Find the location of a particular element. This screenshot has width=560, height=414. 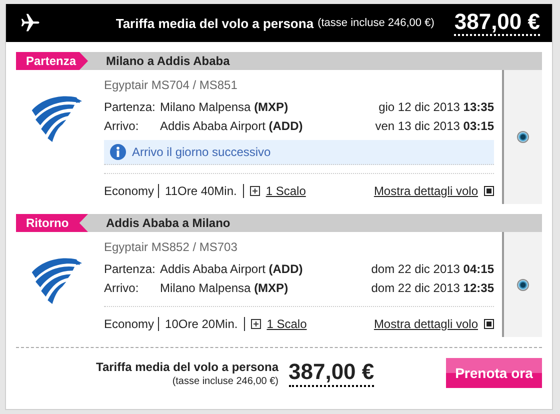

leg-tag: Partenza is located at coordinates (52, 61).